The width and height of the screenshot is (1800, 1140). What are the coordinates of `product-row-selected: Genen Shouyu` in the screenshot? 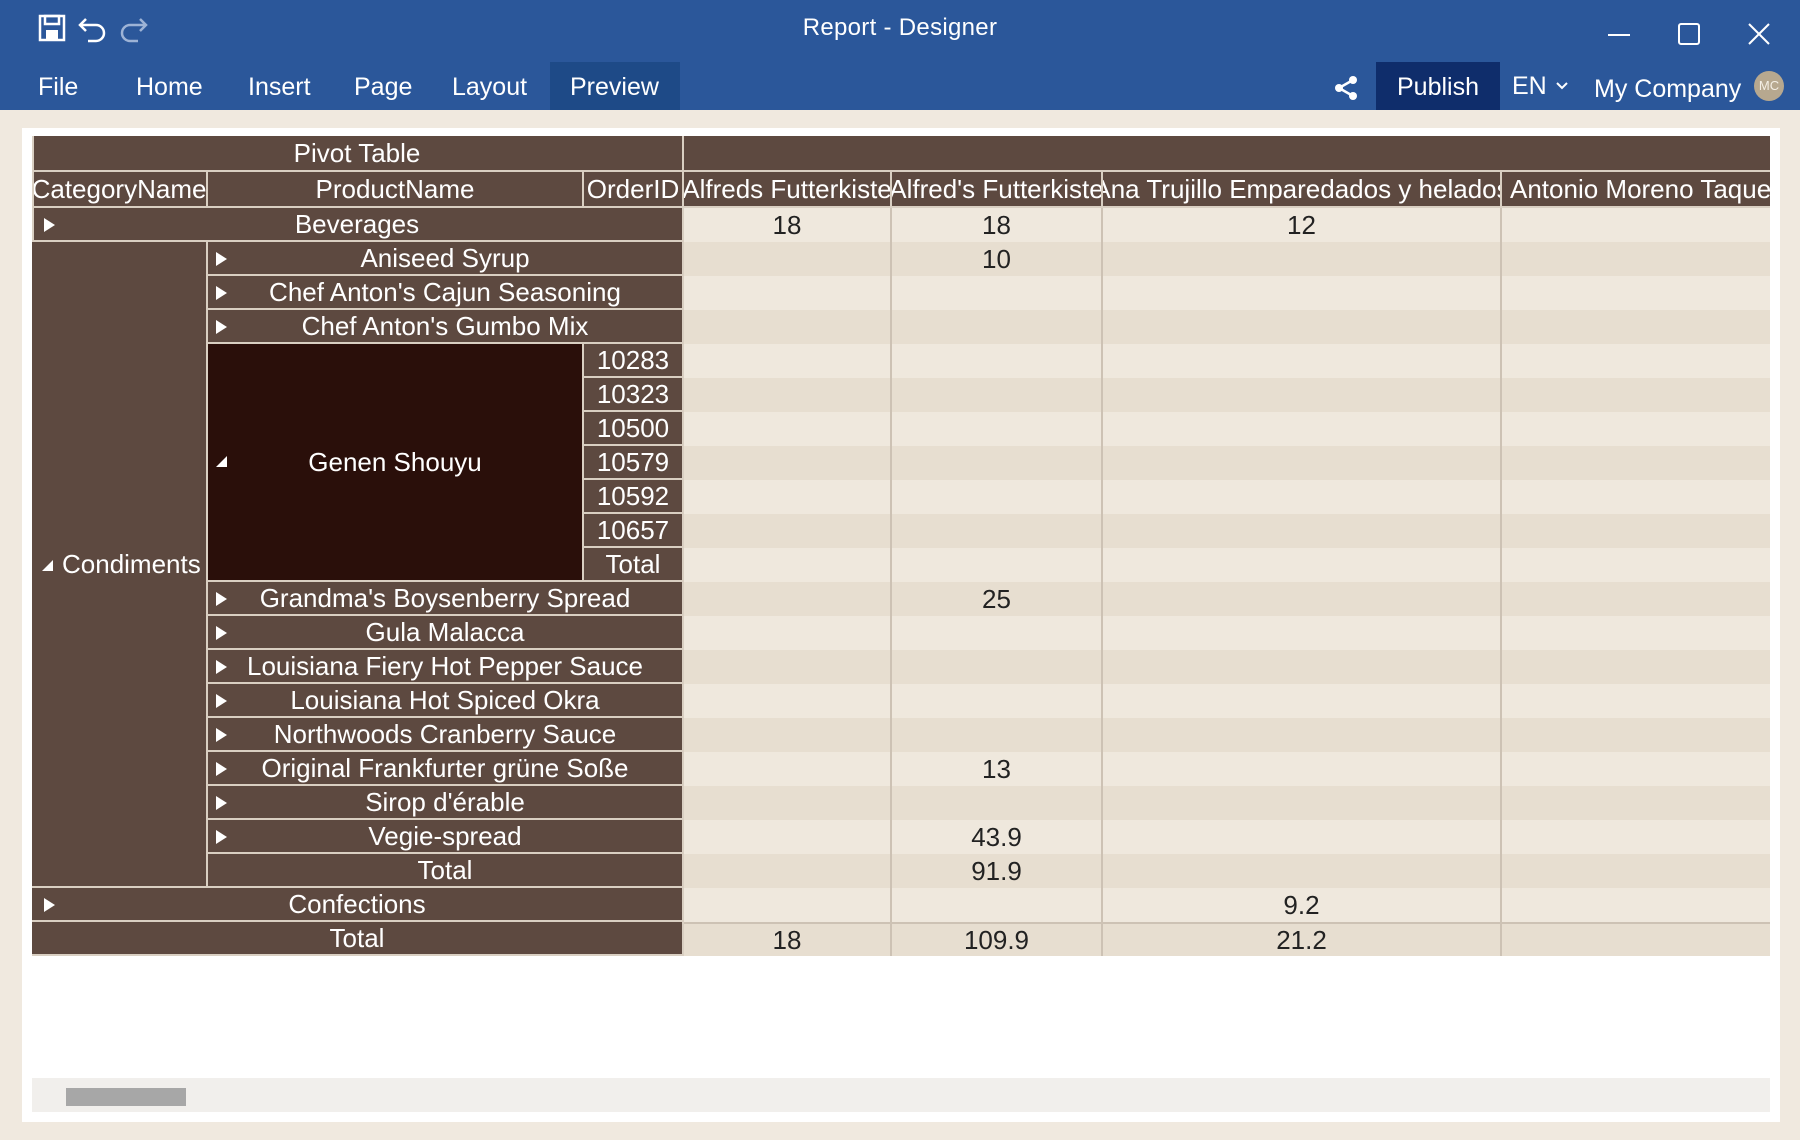 It's located at (396, 463).